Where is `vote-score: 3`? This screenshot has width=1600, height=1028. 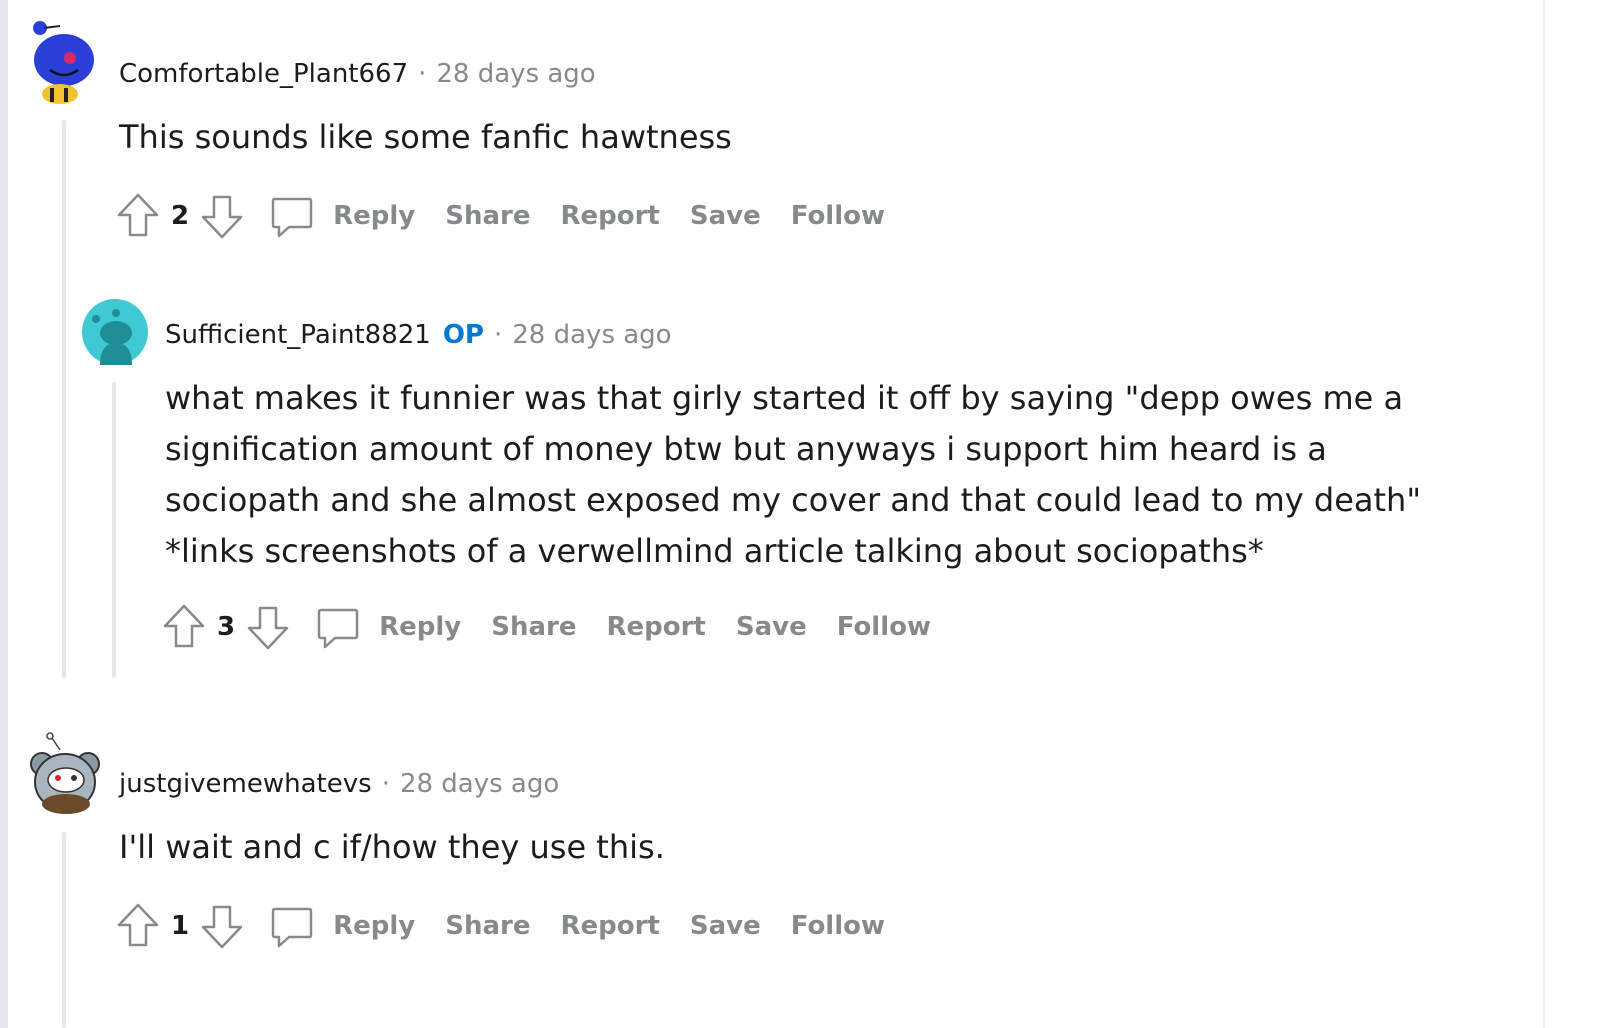 vote-score: 3 is located at coordinates (226, 627).